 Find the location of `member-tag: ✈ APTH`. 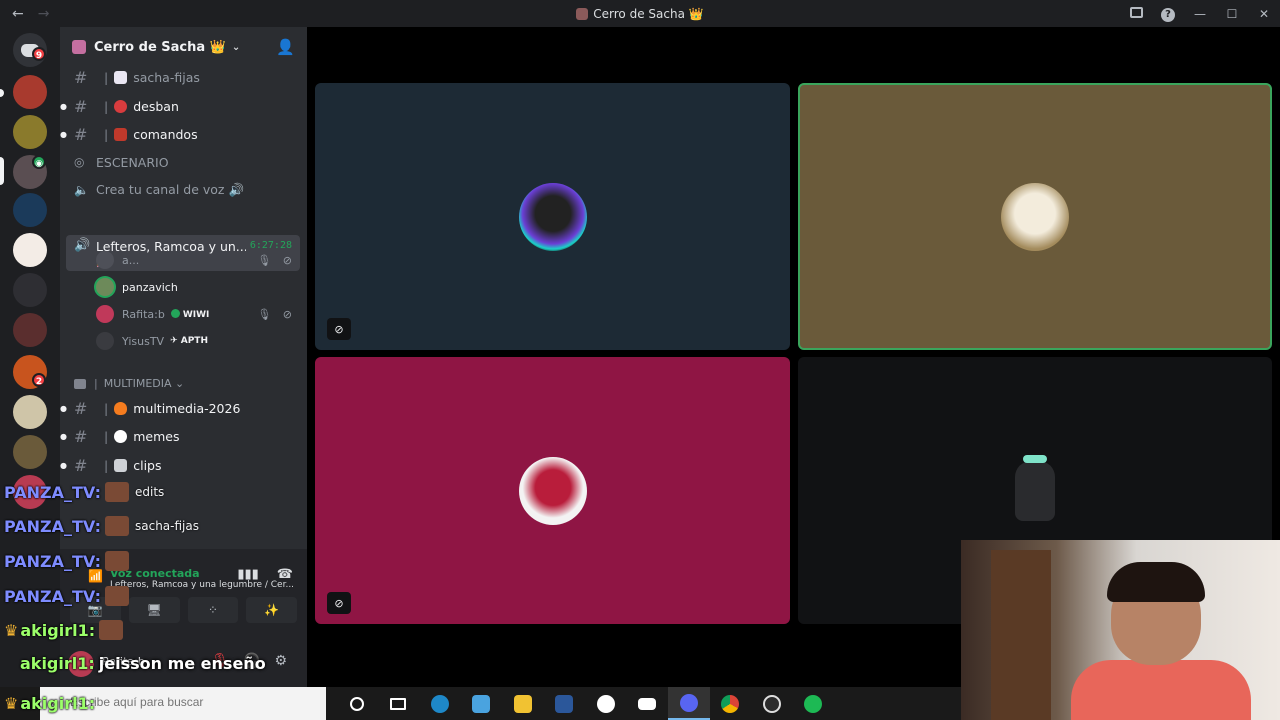

member-tag: ✈ APTH is located at coordinates (189, 341).